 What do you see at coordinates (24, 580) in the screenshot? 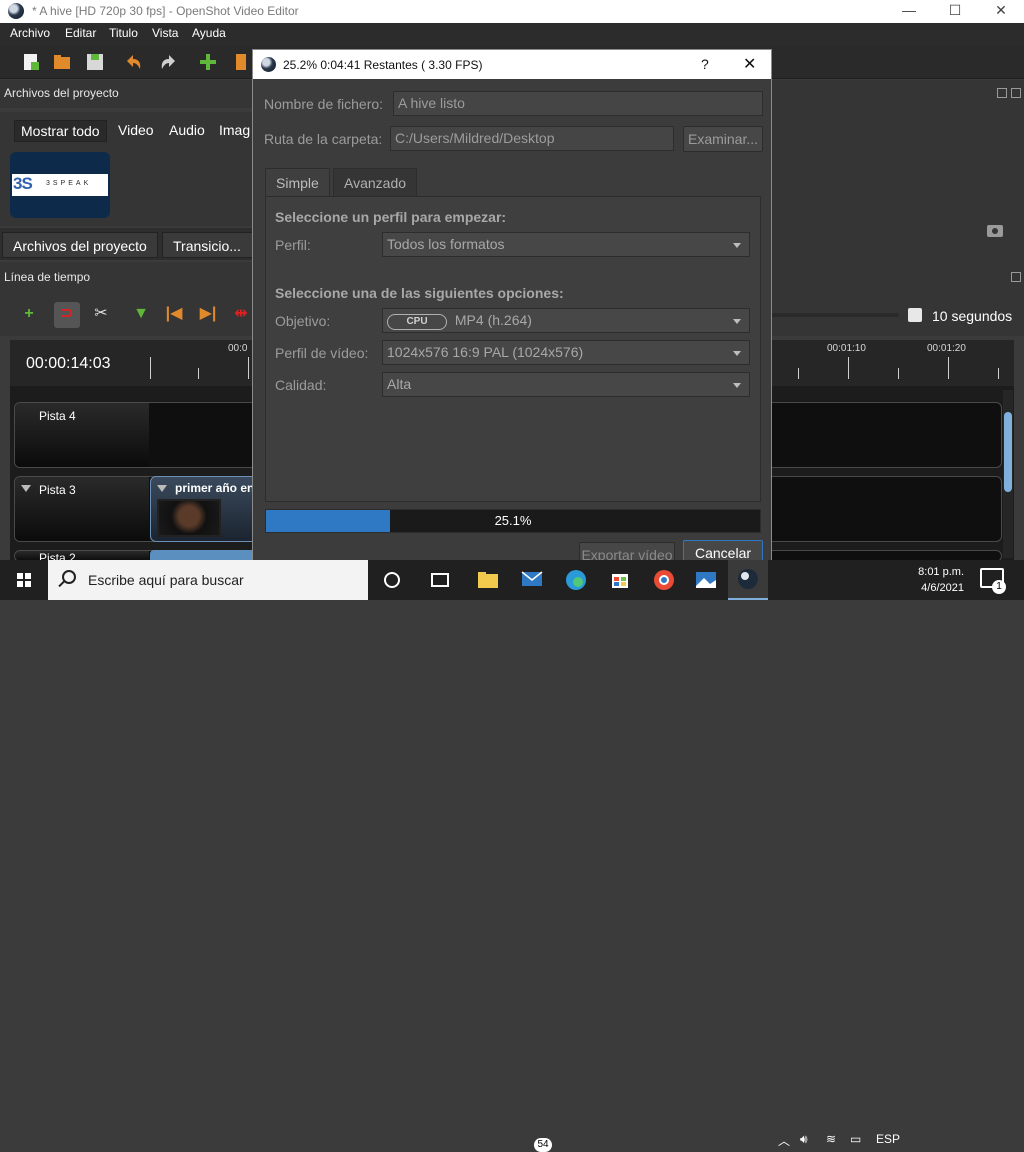
I see `windows-start-icon` at bounding box center [24, 580].